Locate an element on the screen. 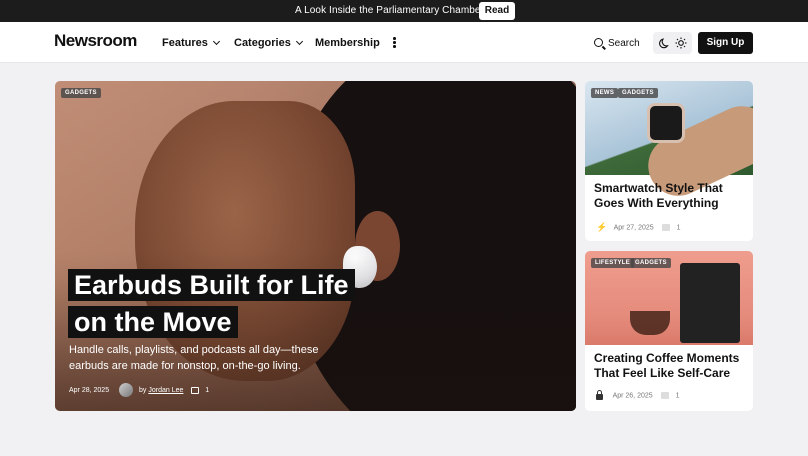  search-icon is located at coordinates (598, 42).